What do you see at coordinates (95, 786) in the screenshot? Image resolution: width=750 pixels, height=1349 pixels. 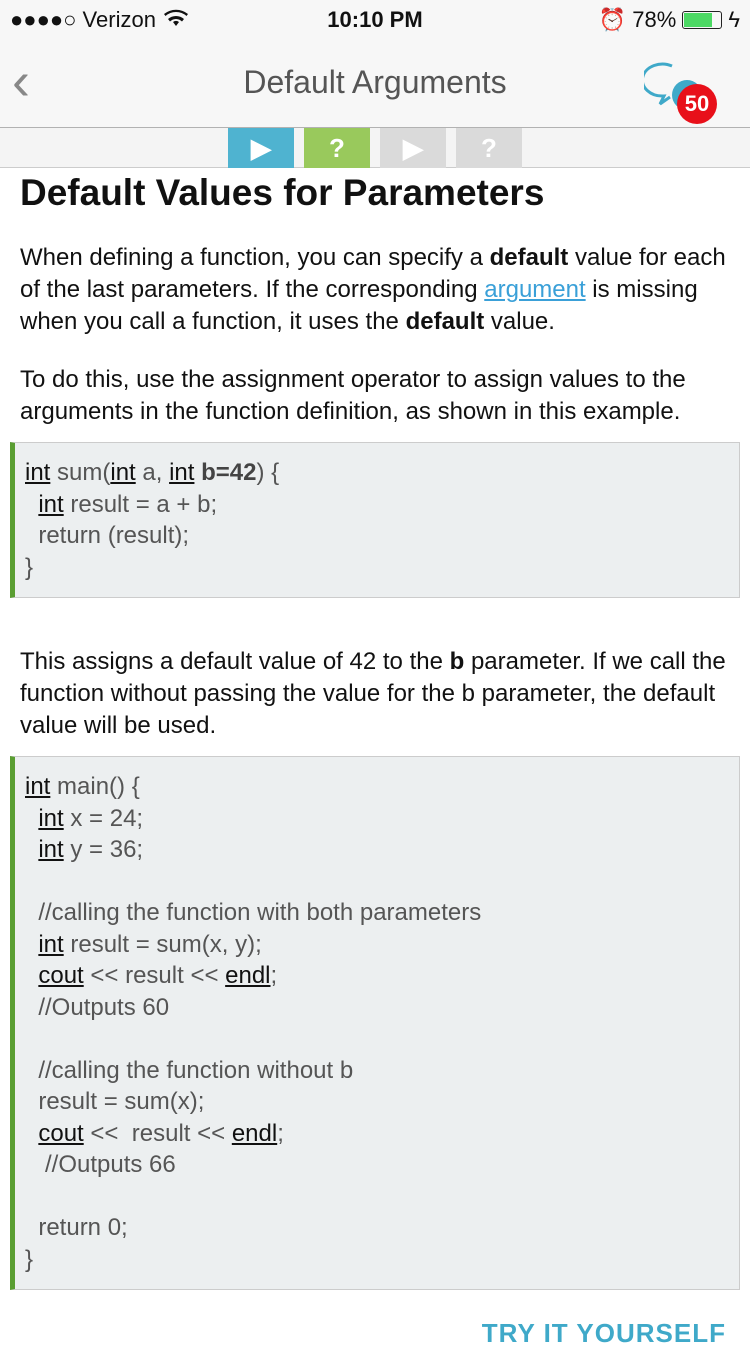 I see `text-span: main() {` at bounding box center [95, 786].